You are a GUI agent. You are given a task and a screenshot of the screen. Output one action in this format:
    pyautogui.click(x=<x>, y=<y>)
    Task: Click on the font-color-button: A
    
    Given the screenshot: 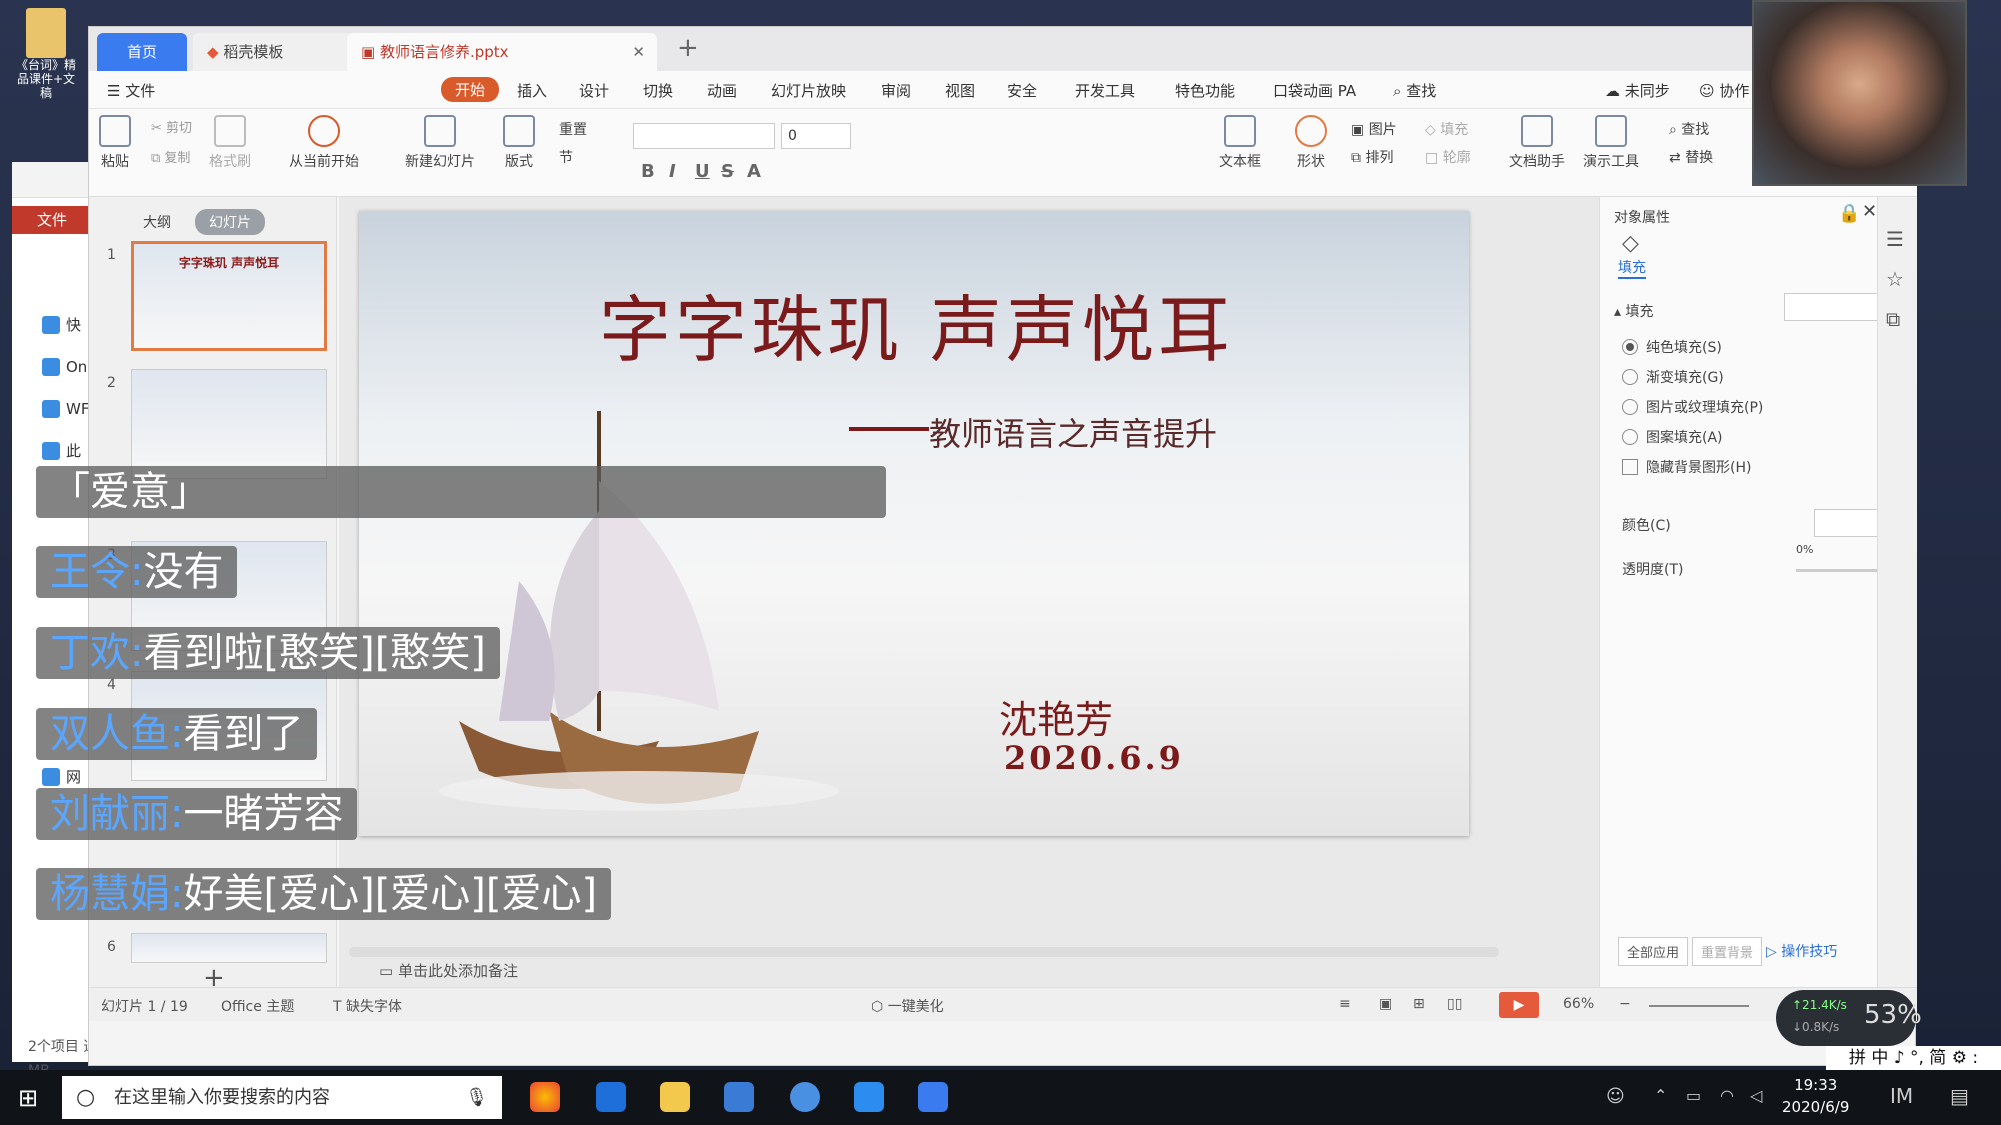 What is the action you would take?
    pyautogui.click(x=754, y=171)
    